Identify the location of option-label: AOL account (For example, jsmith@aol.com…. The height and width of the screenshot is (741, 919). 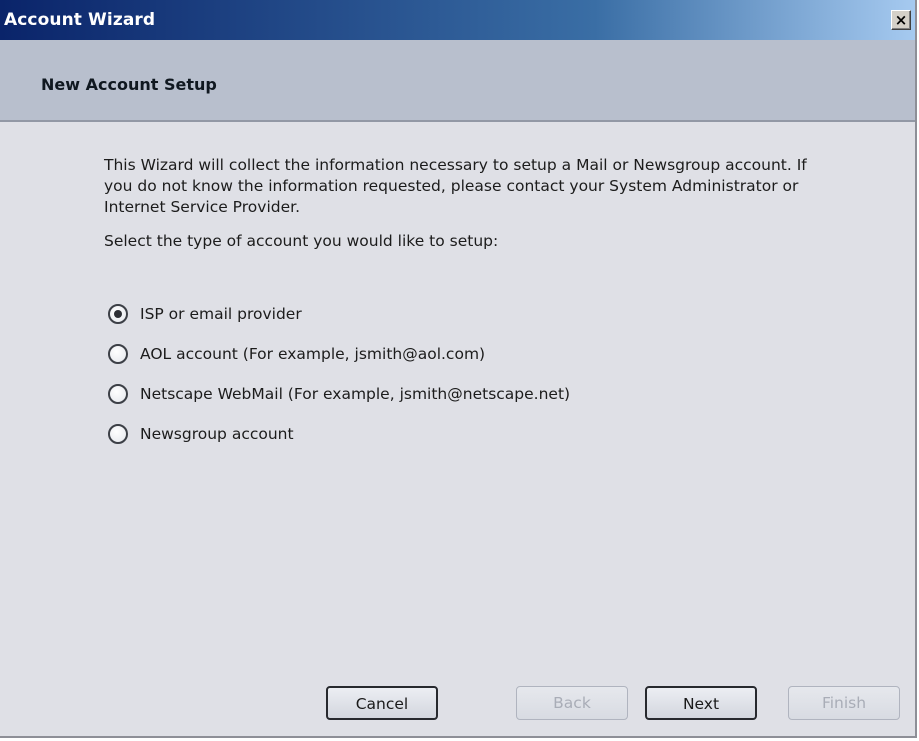
(312, 354).